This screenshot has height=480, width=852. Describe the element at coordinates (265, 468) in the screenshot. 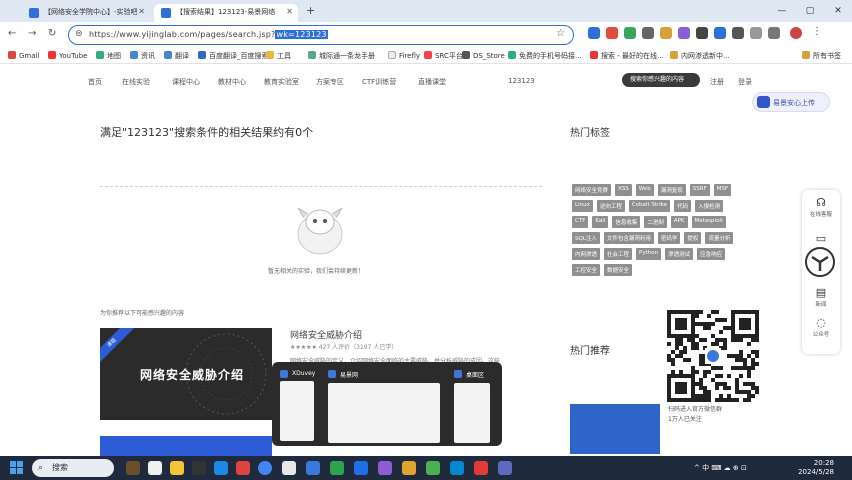

I see `chrome-icon` at that location.